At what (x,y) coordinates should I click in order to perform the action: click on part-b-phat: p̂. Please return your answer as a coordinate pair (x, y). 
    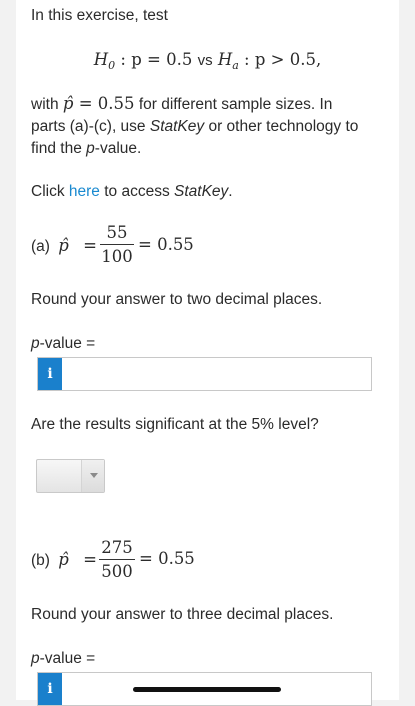
    Looking at the image, I should click on (63, 559).